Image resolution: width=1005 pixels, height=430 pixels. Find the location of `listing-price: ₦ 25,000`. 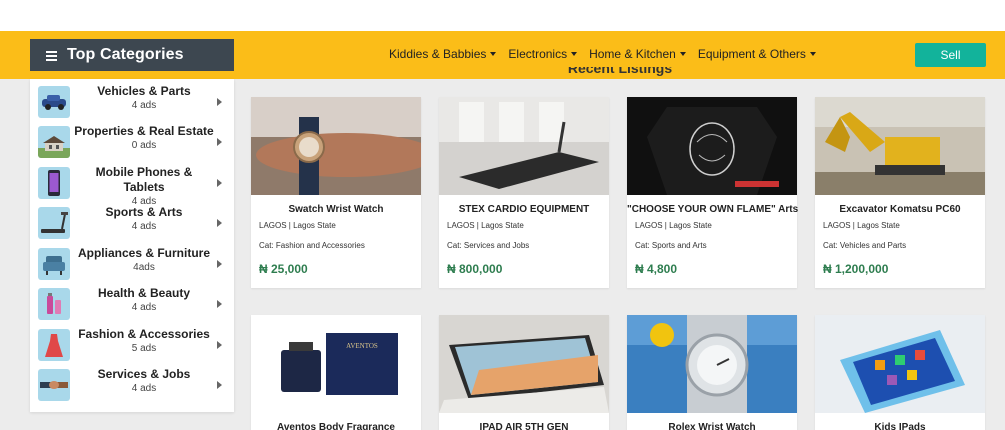

listing-price: ₦ 25,000 is located at coordinates (283, 269).